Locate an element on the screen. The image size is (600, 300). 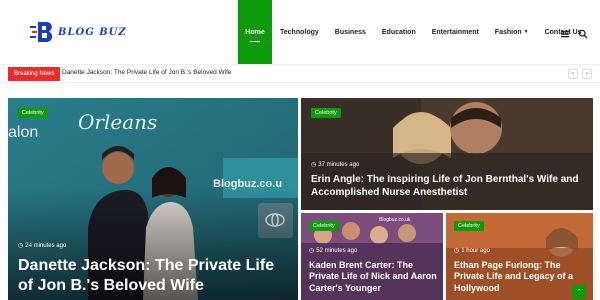
site-logo: BLOG BUZ is located at coordinates (78, 32).